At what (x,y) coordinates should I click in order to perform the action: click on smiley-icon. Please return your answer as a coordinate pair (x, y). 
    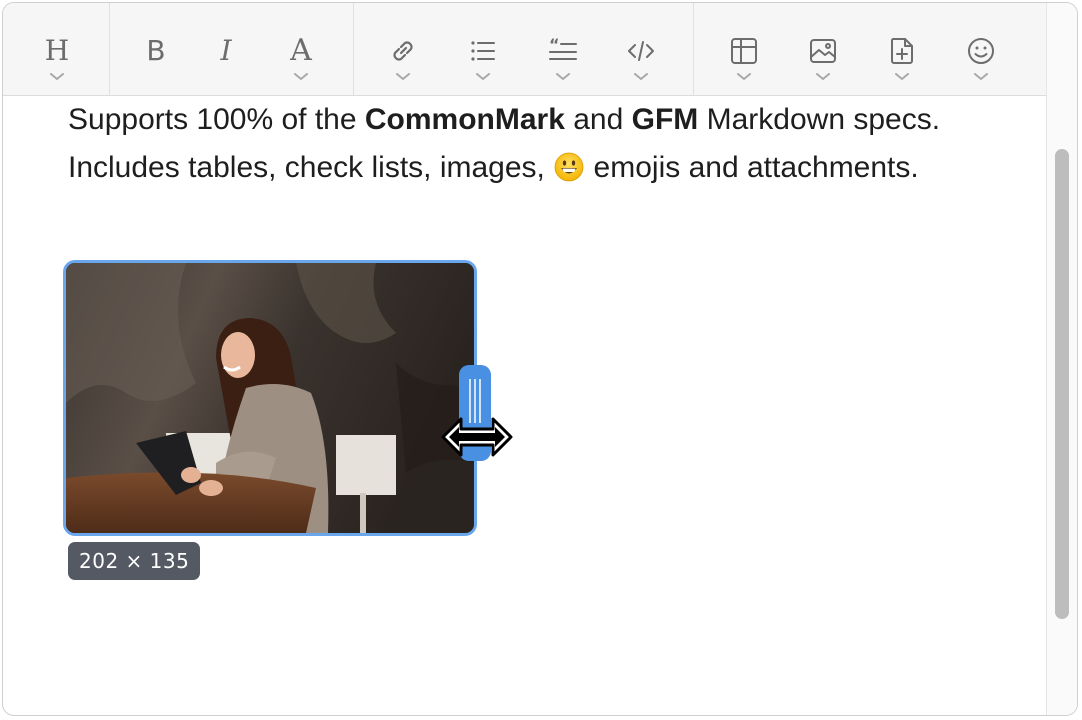
    Looking at the image, I should click on (981, 51).